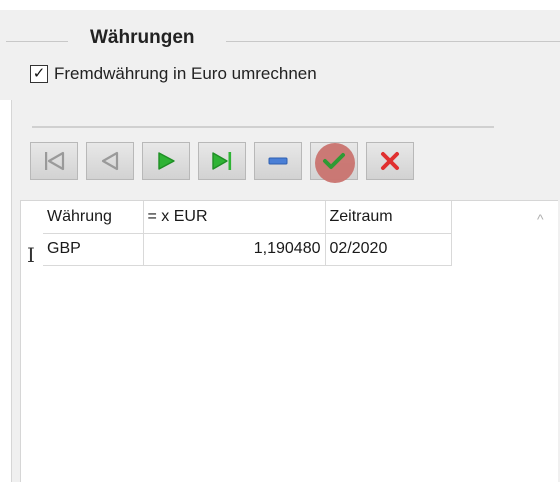 Image resolution: width=560 pixels, height=482 pixels. I want to click on next-record-icon, so click(166, 161).